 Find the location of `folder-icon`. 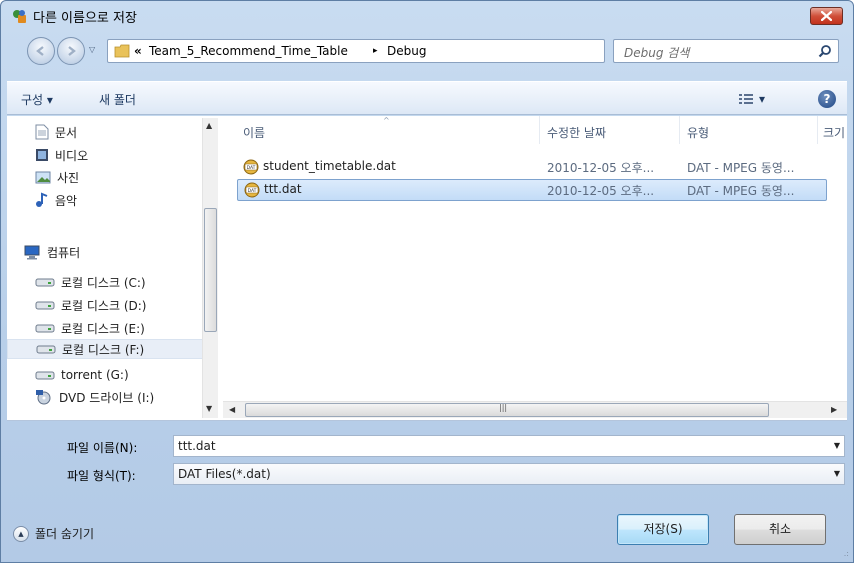

folder-icon is located at coordinates (122, 51).